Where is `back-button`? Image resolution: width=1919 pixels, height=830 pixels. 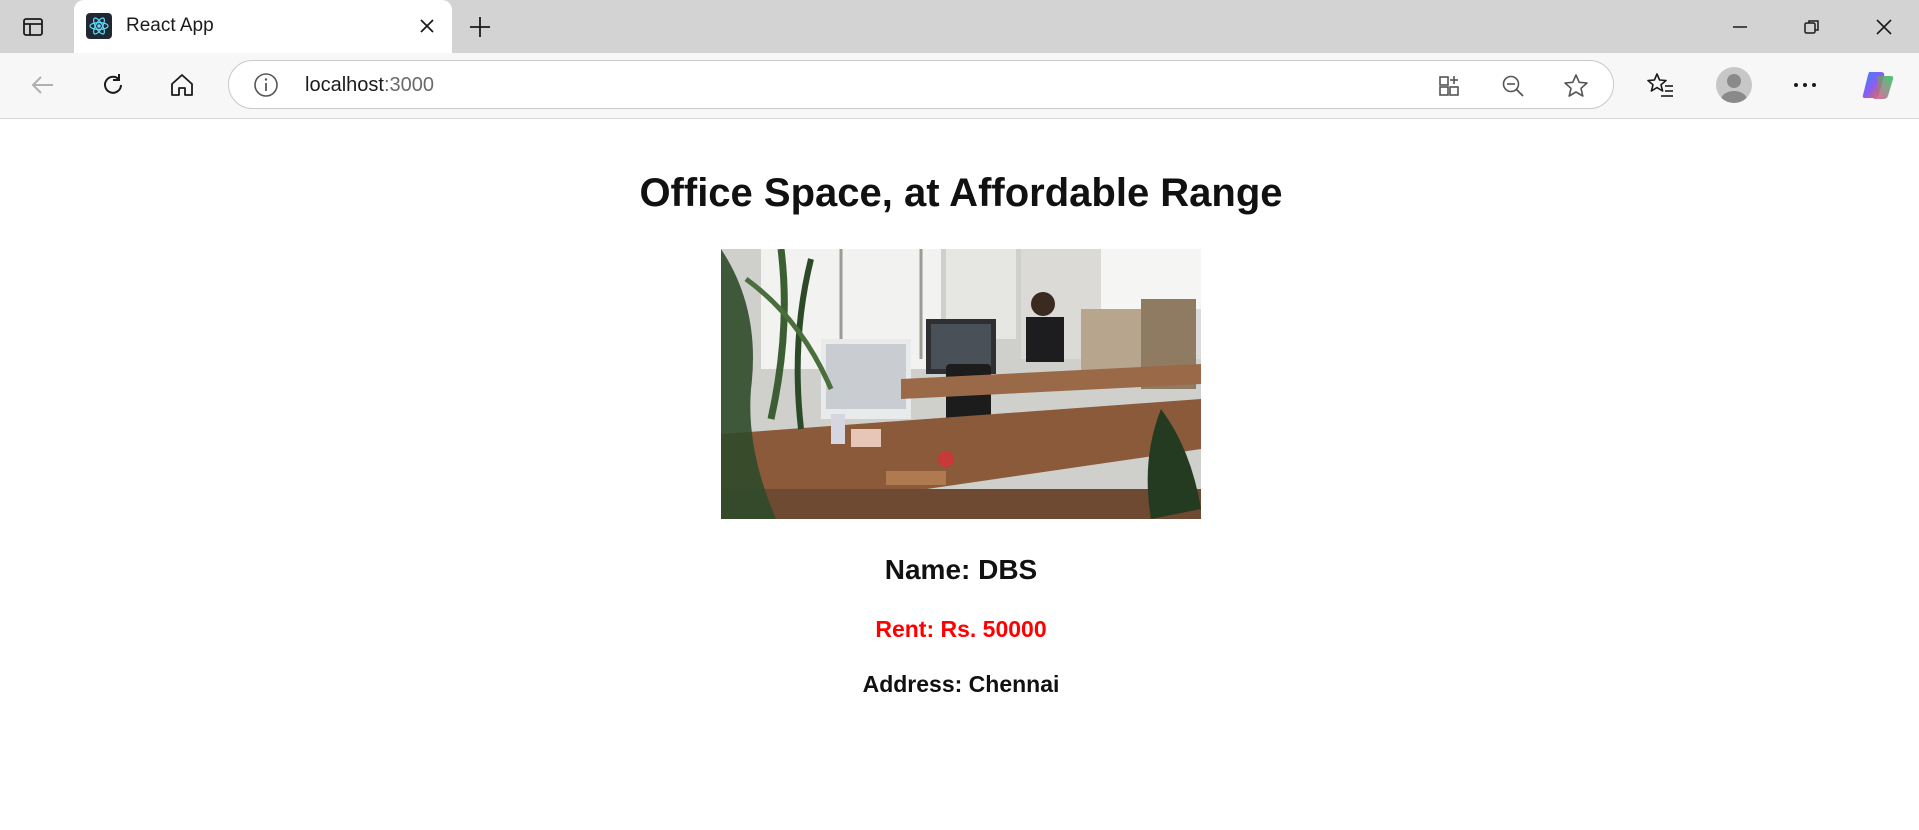
back-button is located at coordinates (43, 85).